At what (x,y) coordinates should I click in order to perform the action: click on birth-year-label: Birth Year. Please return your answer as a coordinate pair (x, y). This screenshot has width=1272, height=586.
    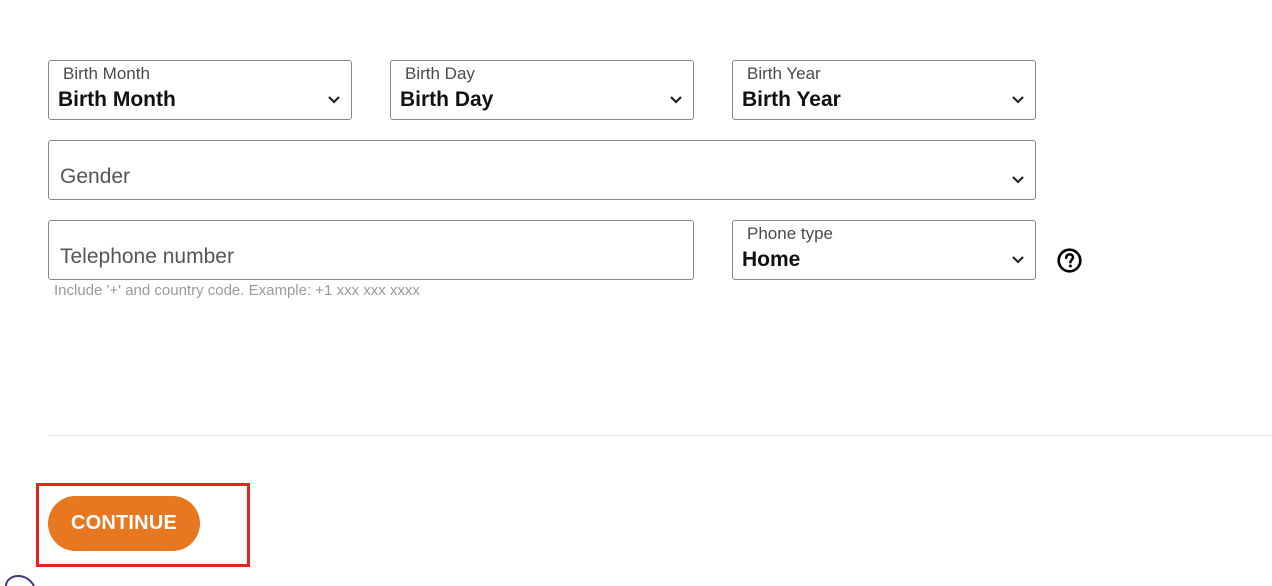
    Looking at the image, I should click on (784, 73).